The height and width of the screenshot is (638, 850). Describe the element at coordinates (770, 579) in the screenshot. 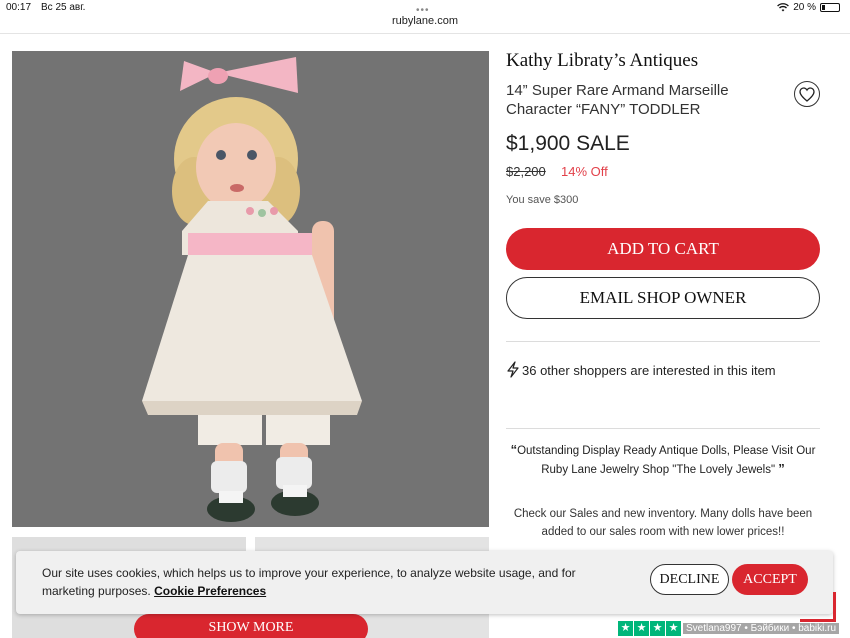

I see `accept-cookies-button: ACCEPT` at that location.